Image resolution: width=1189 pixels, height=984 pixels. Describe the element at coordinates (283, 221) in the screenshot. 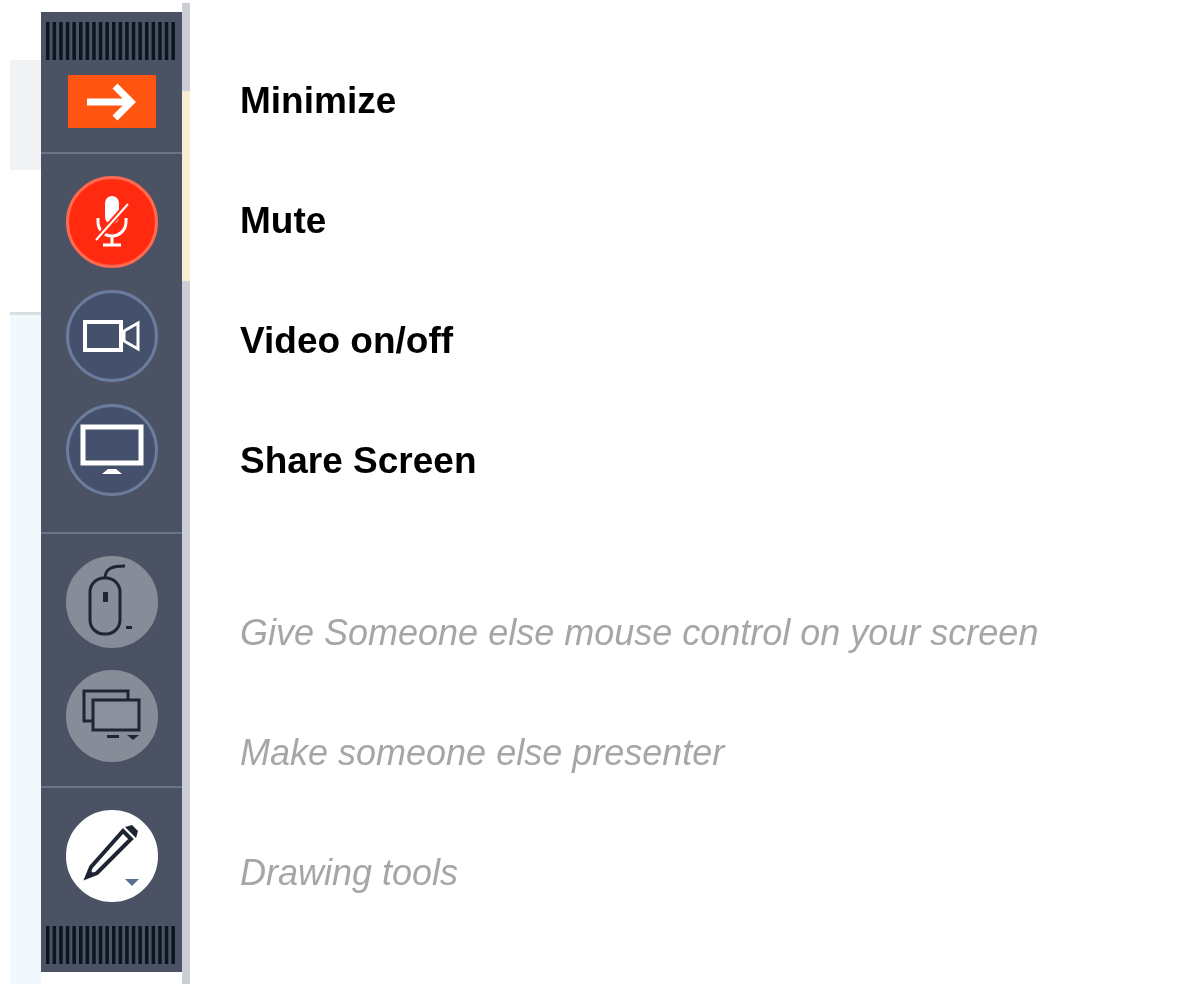

I see `button-label: Mute` at that location.